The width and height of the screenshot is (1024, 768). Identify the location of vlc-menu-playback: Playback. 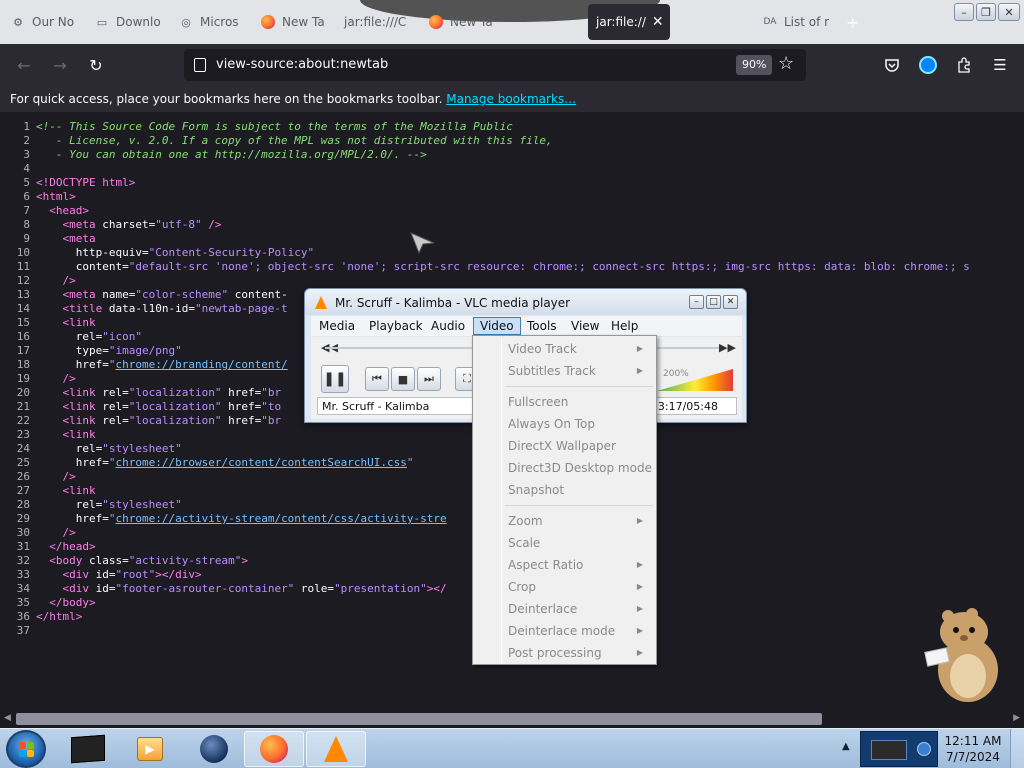
(396, 326).